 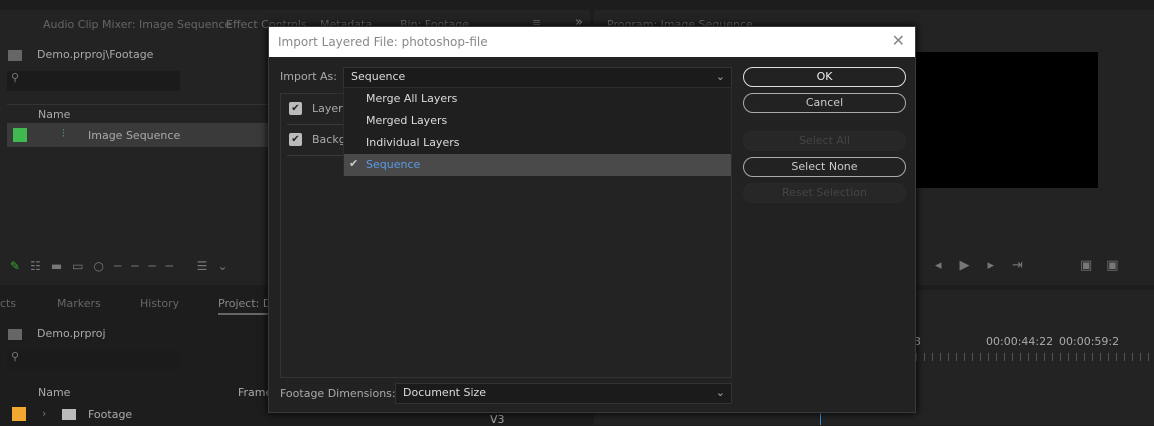 I want to click on program-video-preview, so click(x=1006, y=120).